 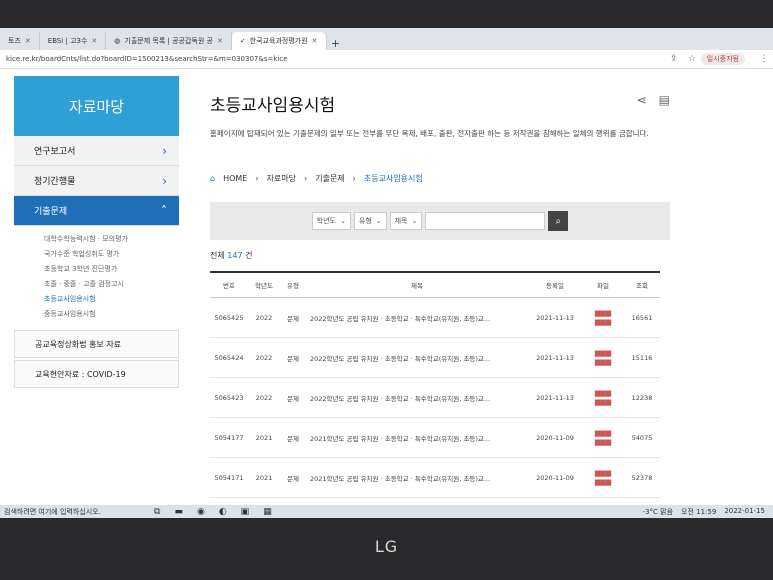 What do you see at coordinates (245, 512) in the screenshot?
I see `office-icon: ▣` at bounding box center [245, 512].